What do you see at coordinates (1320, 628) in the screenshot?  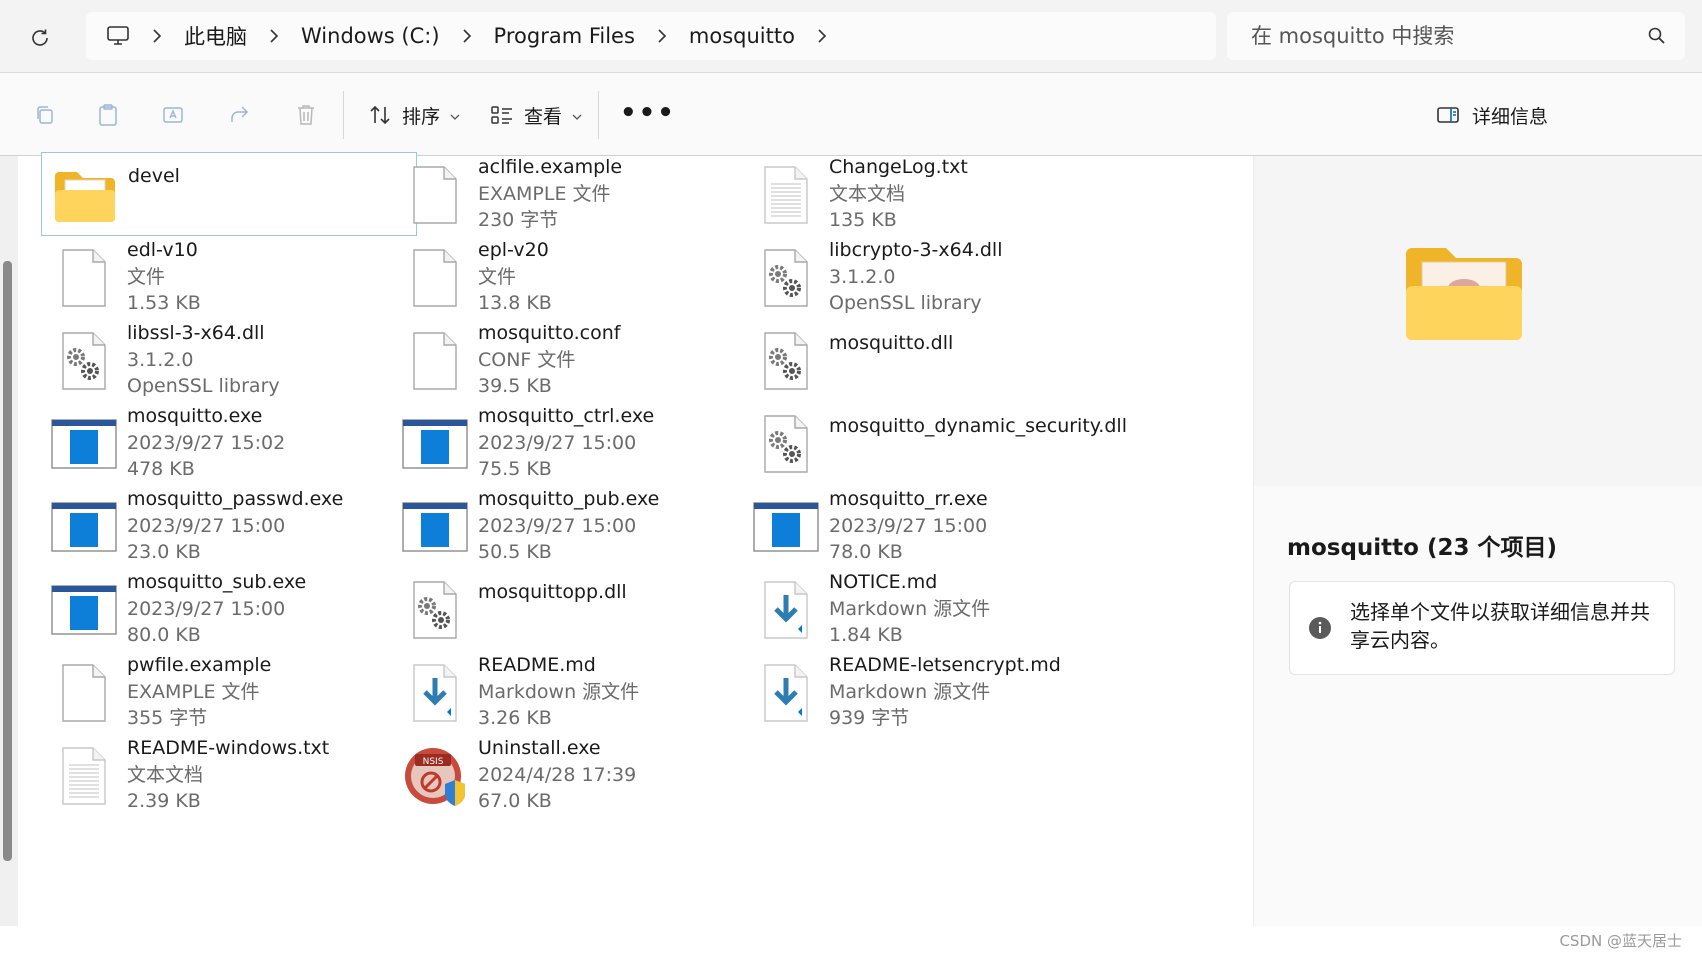 I see `info-icon` at bounding box center [1320, 628].